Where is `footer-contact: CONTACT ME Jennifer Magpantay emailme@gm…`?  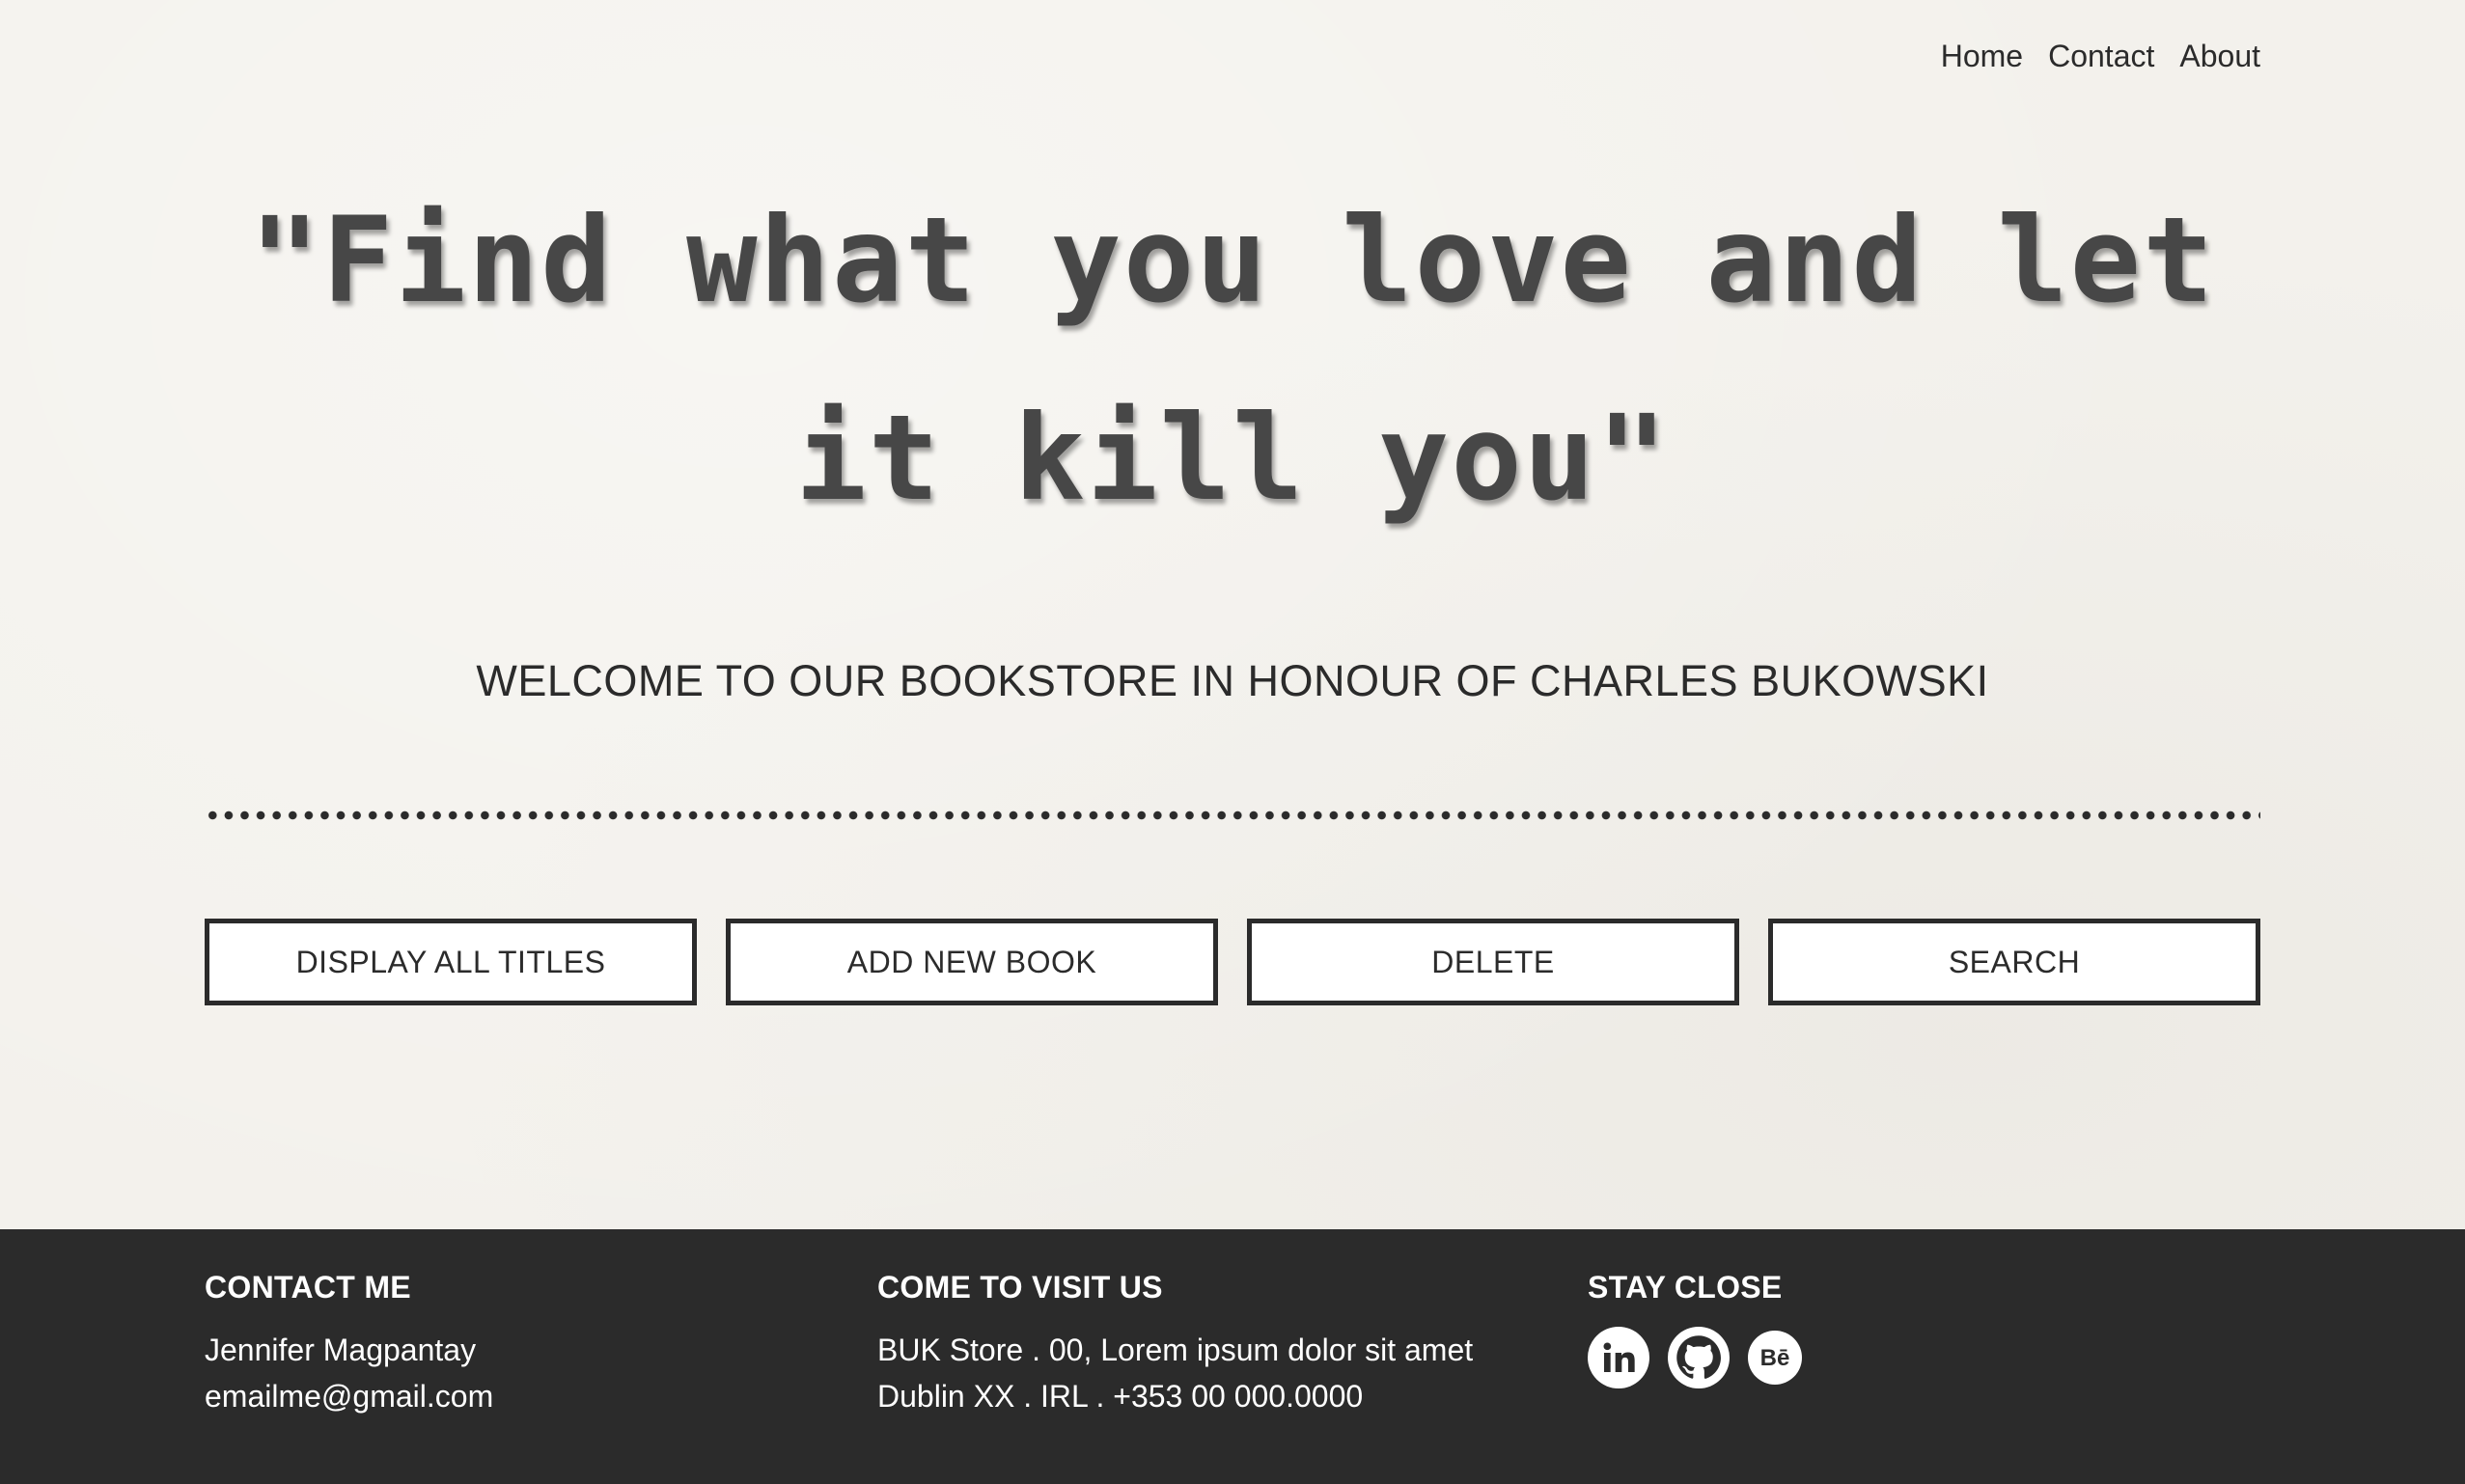 footer-contact: CONTACT ME Jennifer Magpantay emailme@gm… is located at coordinates (349, 1344).